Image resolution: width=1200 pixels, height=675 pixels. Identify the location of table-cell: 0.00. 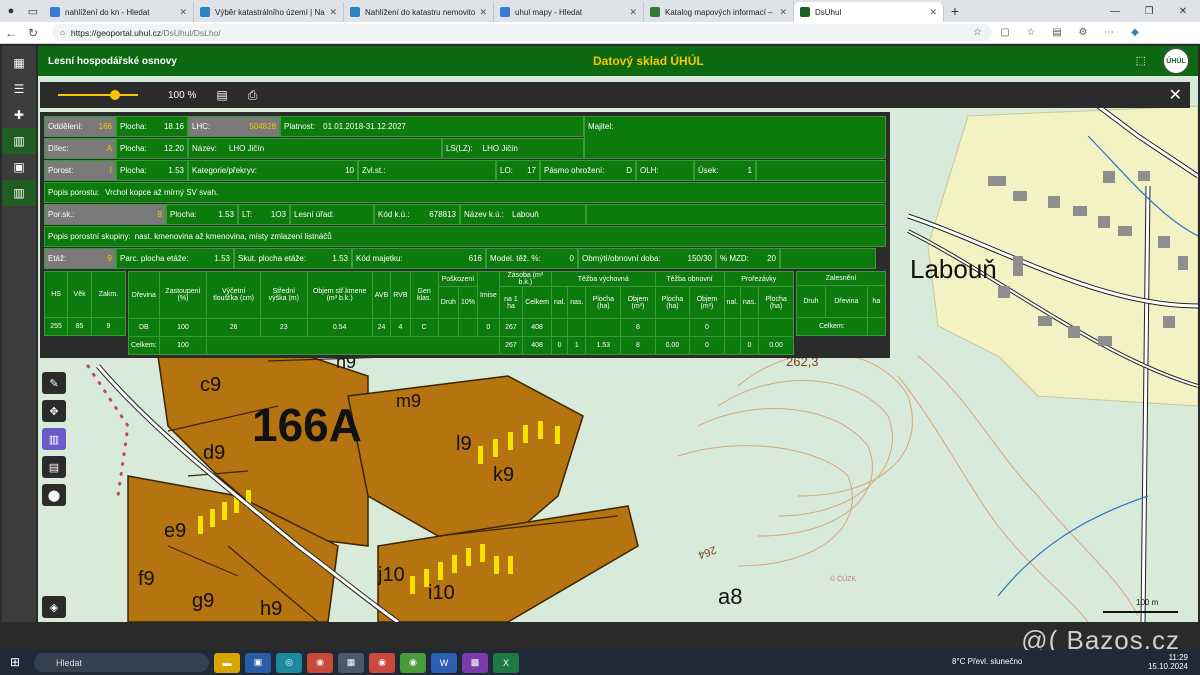
(776, 345).